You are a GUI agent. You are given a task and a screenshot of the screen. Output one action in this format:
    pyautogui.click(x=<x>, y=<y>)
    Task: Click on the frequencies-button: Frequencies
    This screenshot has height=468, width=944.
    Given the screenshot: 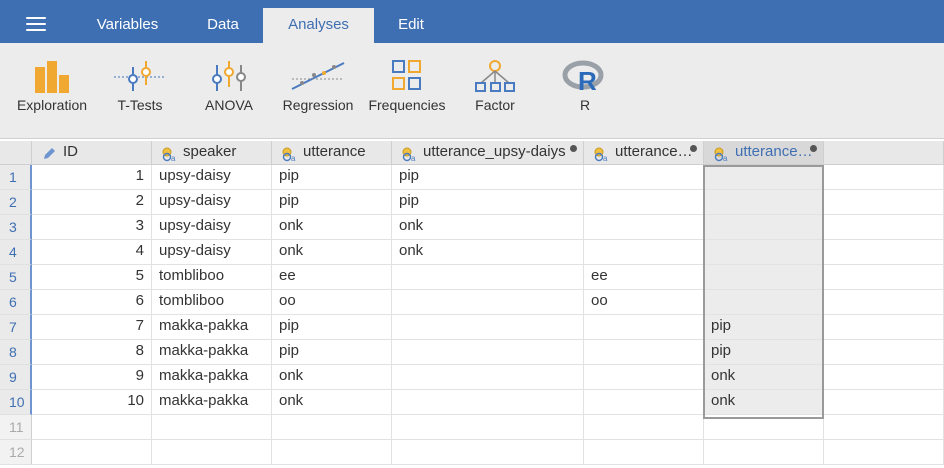 What is the action you would take?
    pyautogui.click(x=407, y=91)
    